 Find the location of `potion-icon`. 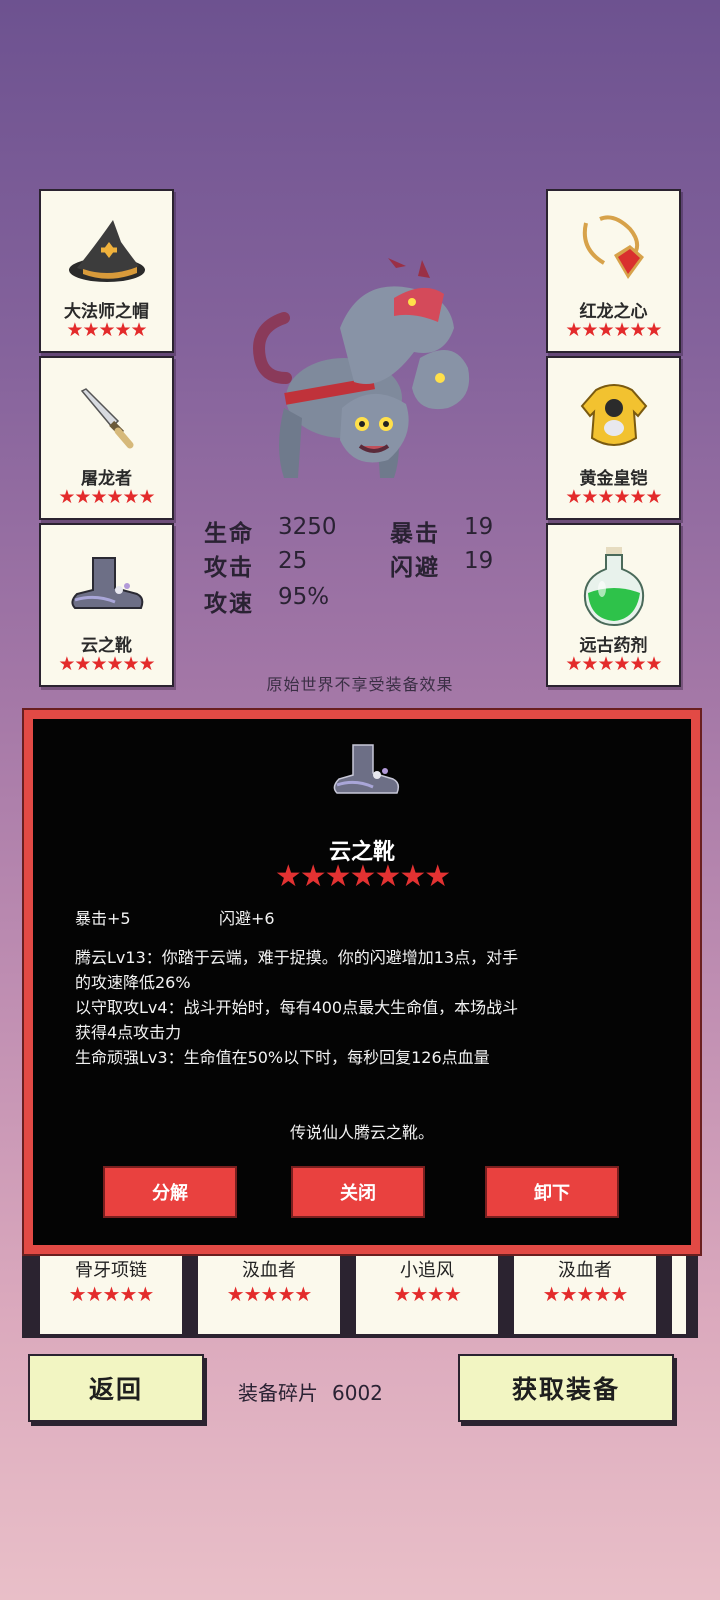

potion-icon is located at coordinates (613, 585).